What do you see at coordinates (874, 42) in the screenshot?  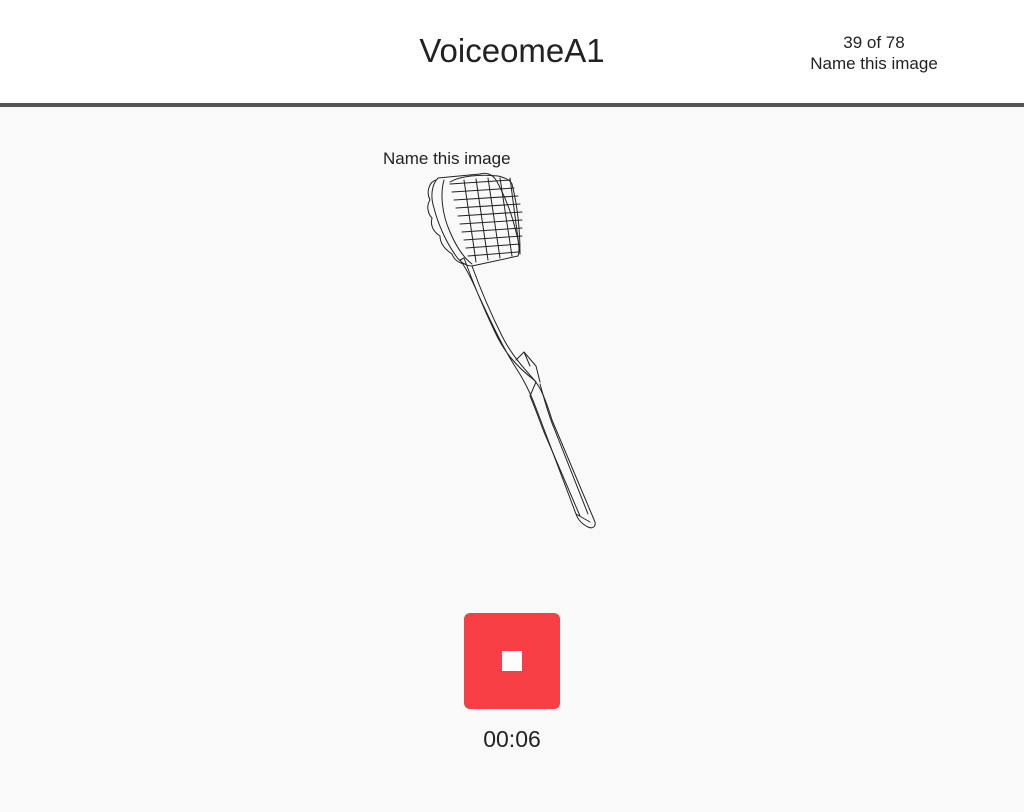 I see `progress-counter: 39 of 78` at bounding box center [874, 42].